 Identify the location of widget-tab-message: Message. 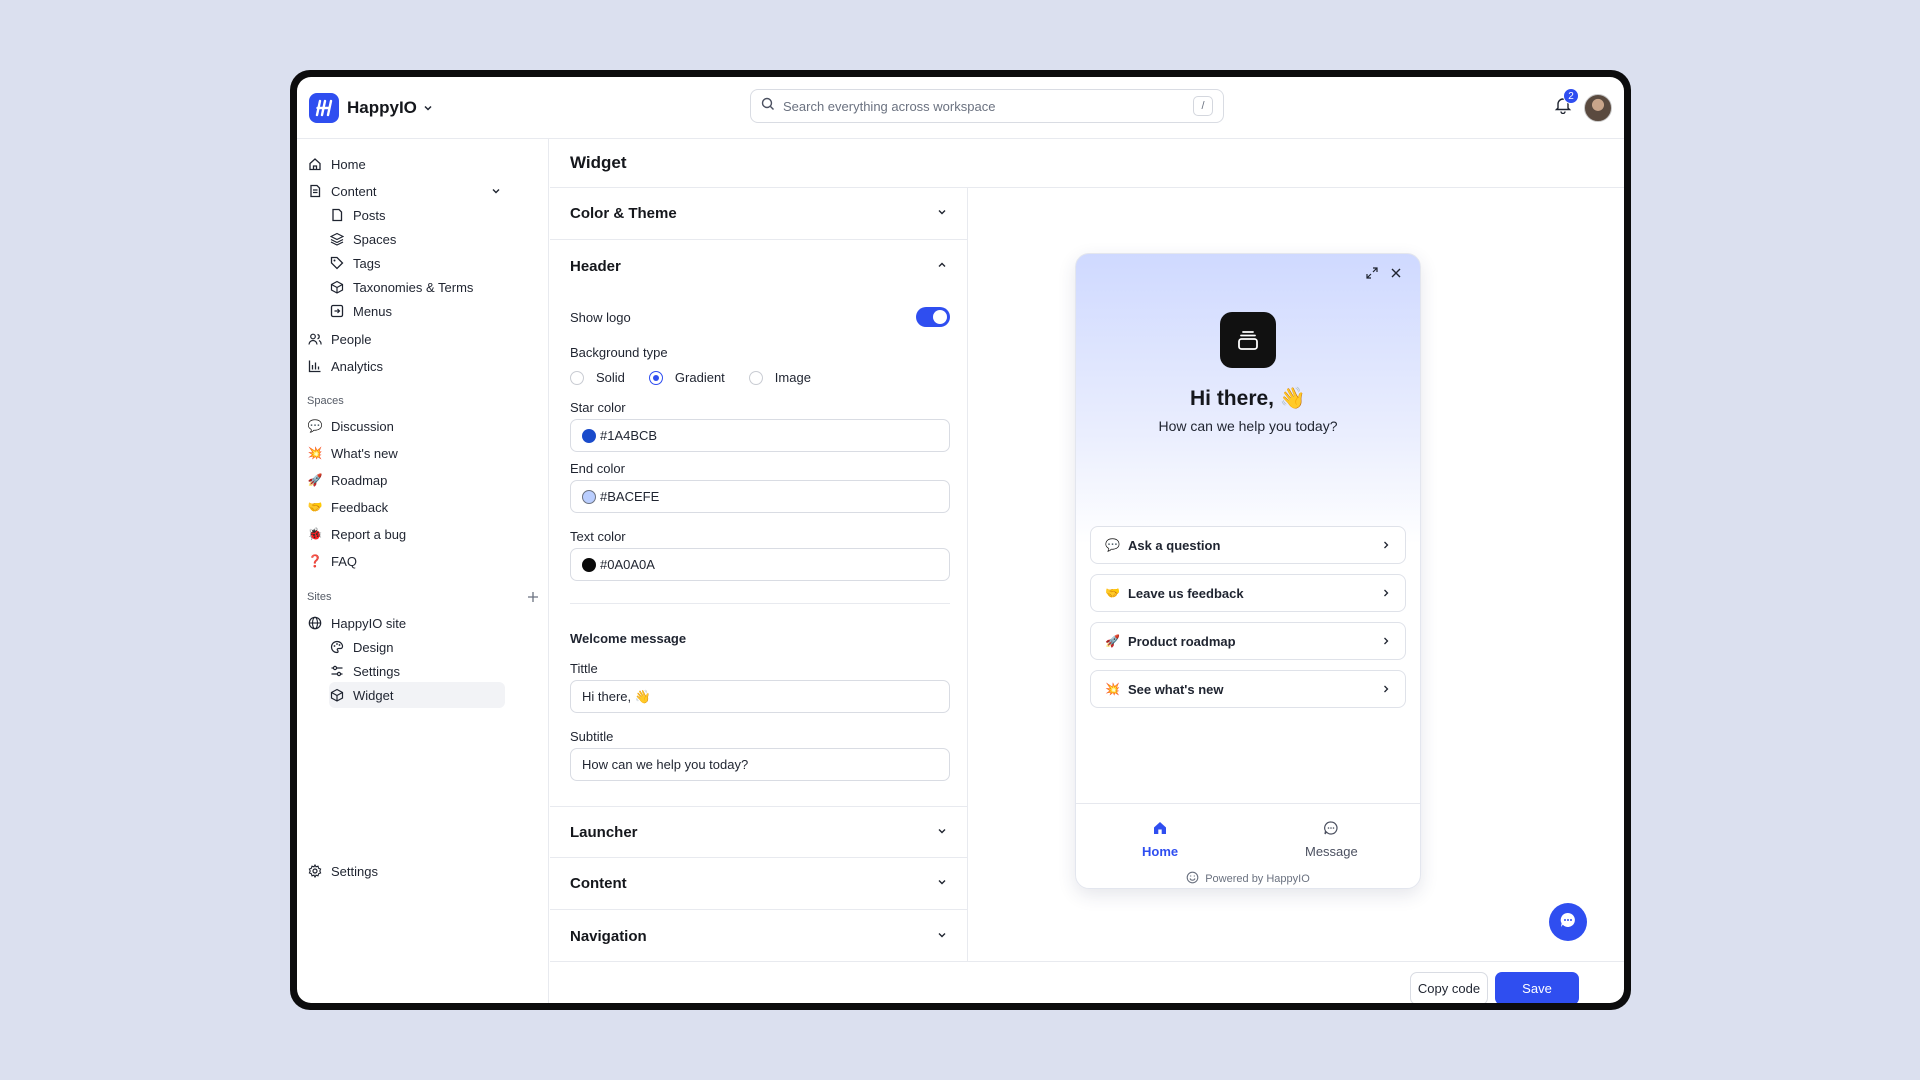
(1331, 839).